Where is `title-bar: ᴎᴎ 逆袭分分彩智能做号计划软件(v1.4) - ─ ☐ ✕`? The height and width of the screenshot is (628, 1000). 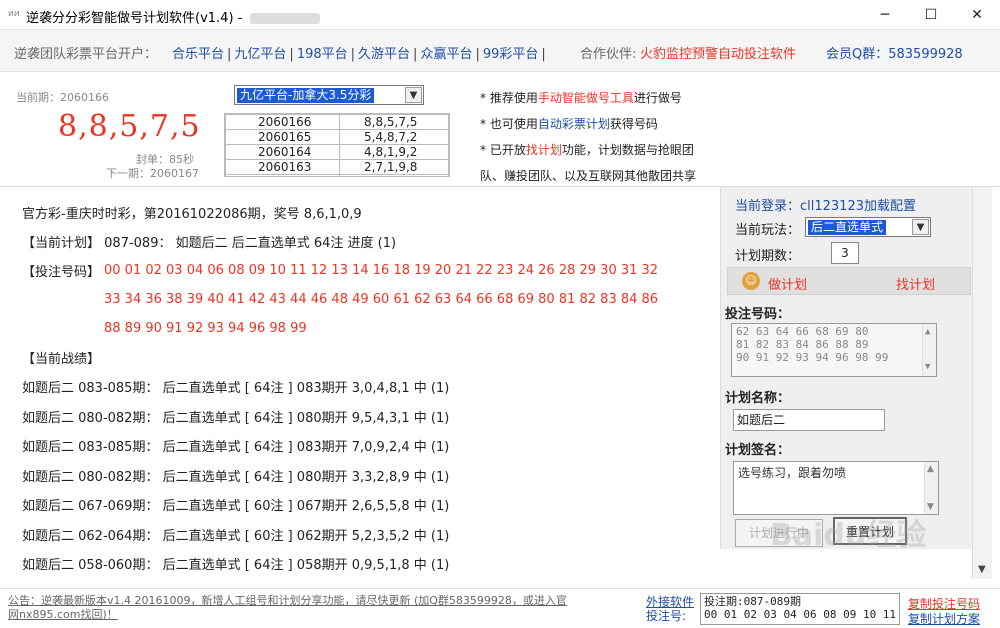
title-bar: ᴎᴎ 逆袭分分彩智能做号计划软件(v1.4) - ─ ☐ ✕ is located at coordinates (500, 15).